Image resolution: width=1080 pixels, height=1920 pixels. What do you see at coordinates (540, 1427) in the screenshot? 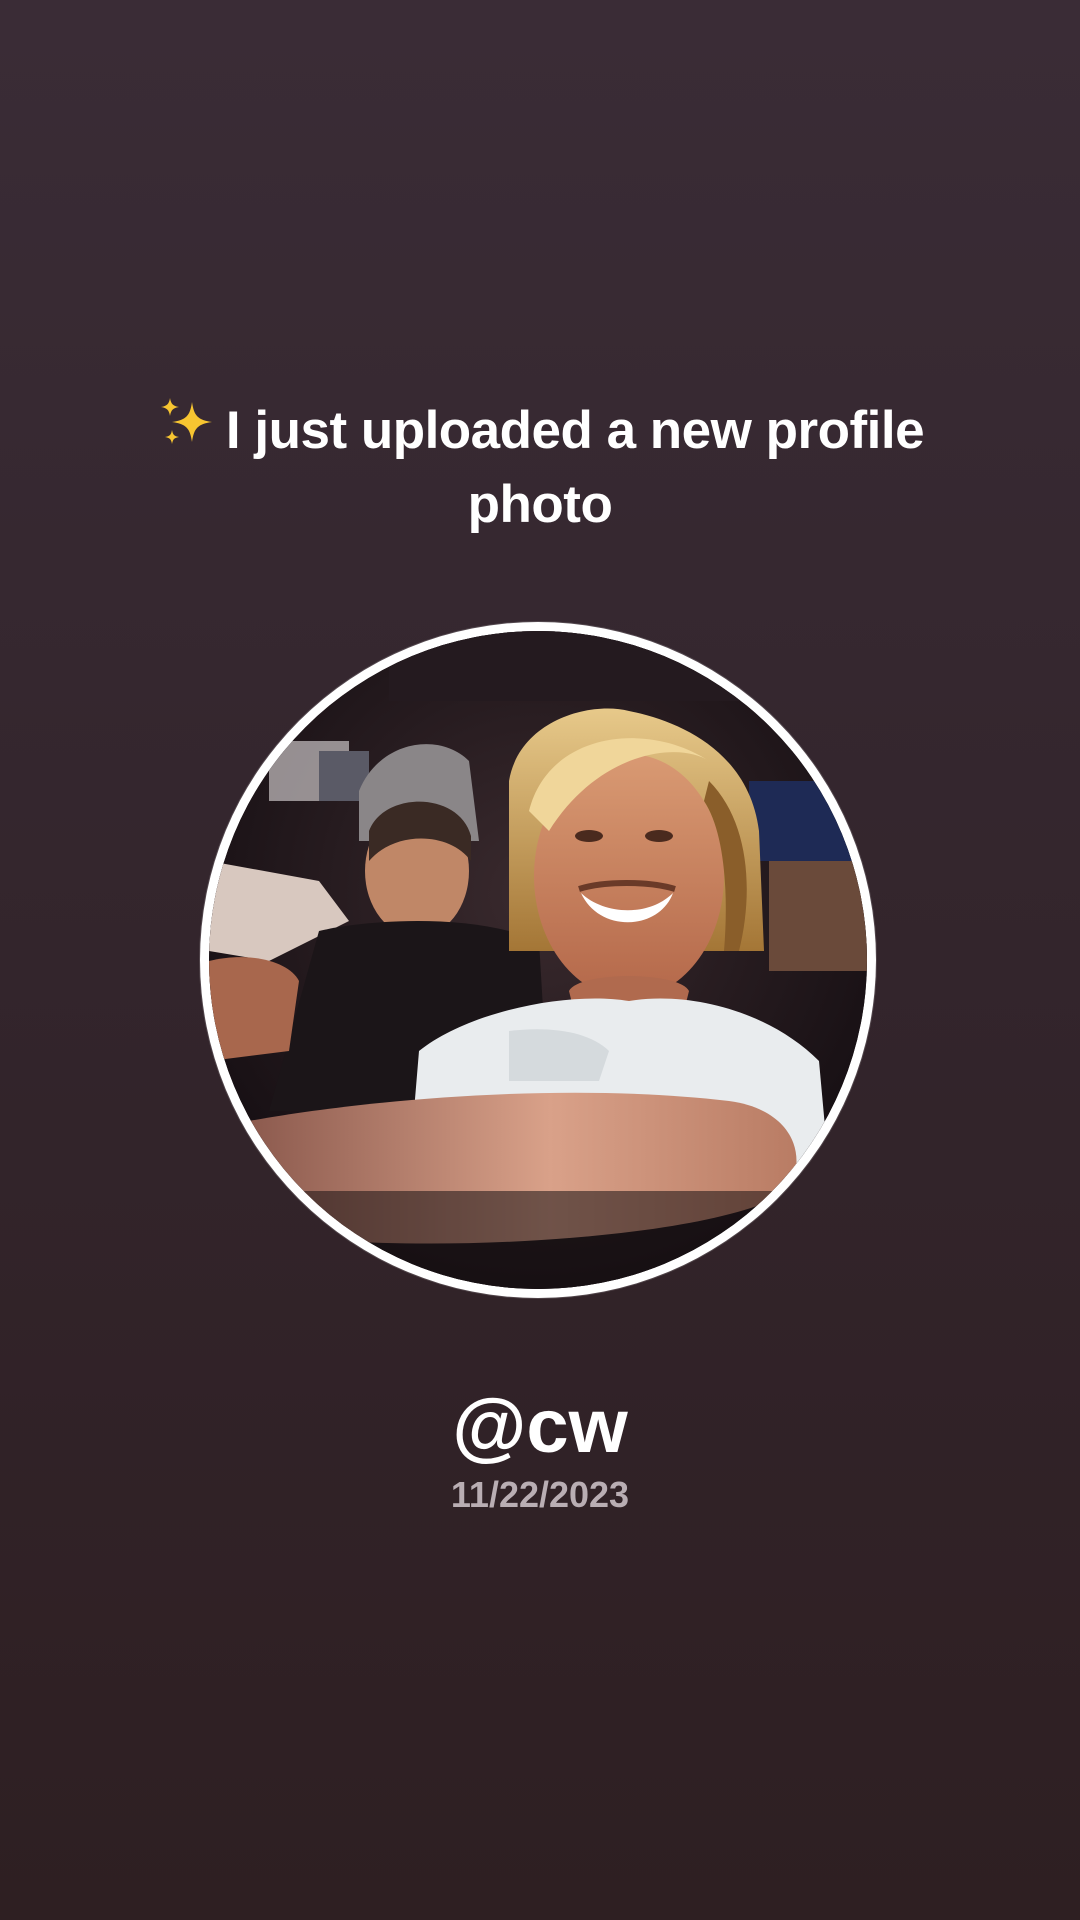
I see `username-handle: @cw` at bounding box center [540, 1427].